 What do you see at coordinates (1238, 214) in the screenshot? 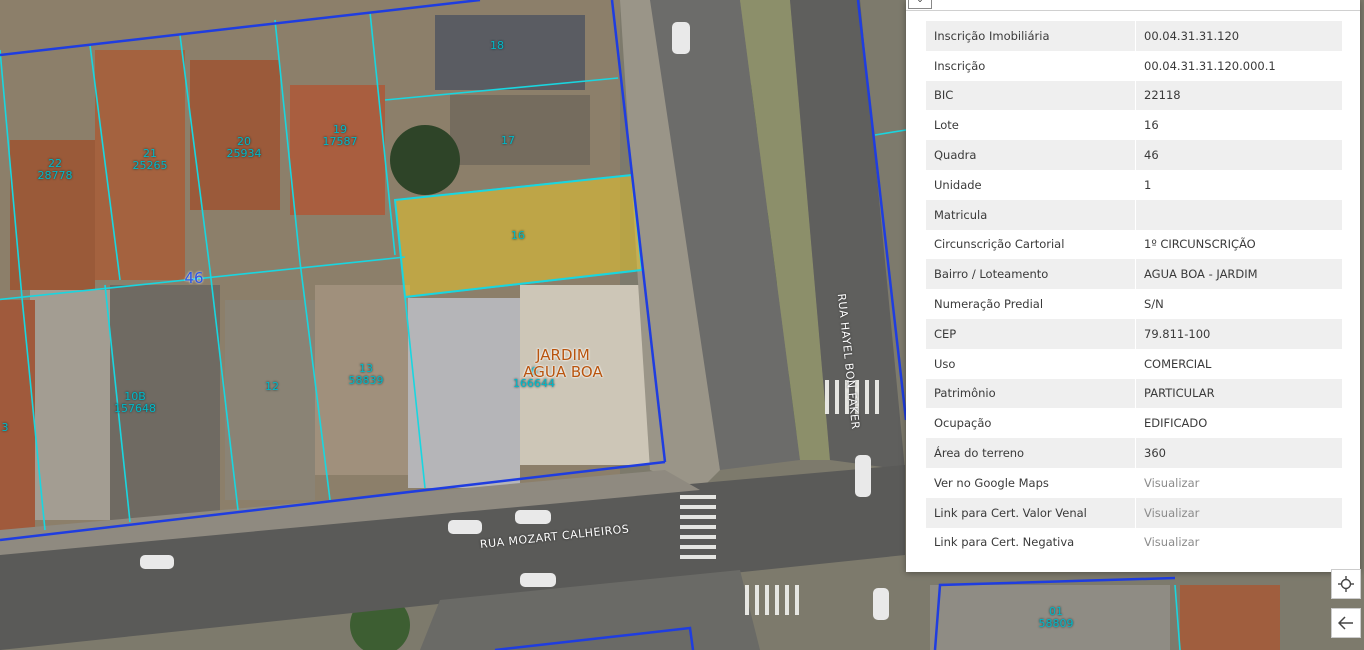
I see `attribute-value` at bounding box center [1238, 214].